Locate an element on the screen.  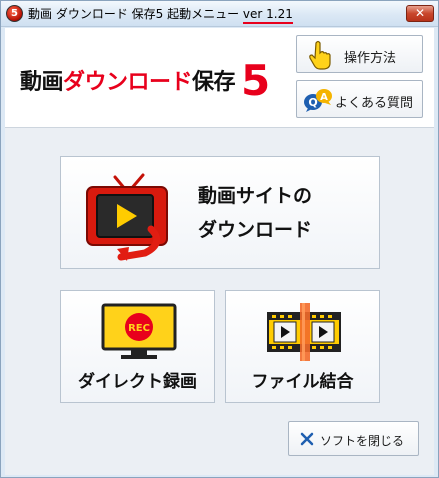
site-download-line2: ダウンロード is located at coordinates (255, 230).